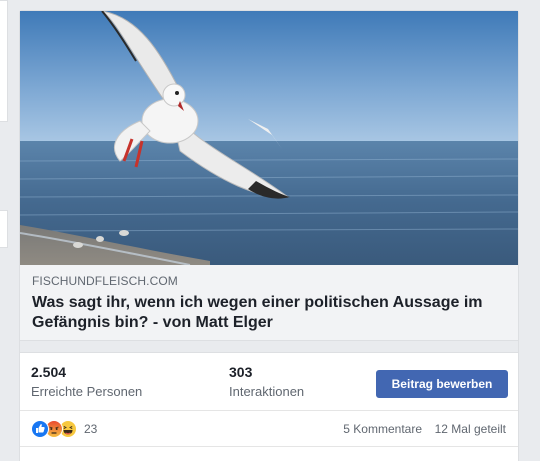  Describe the element at coordinates (267, 391) in the screenshot. I see `engagement-label: Interaktionen` at that location.